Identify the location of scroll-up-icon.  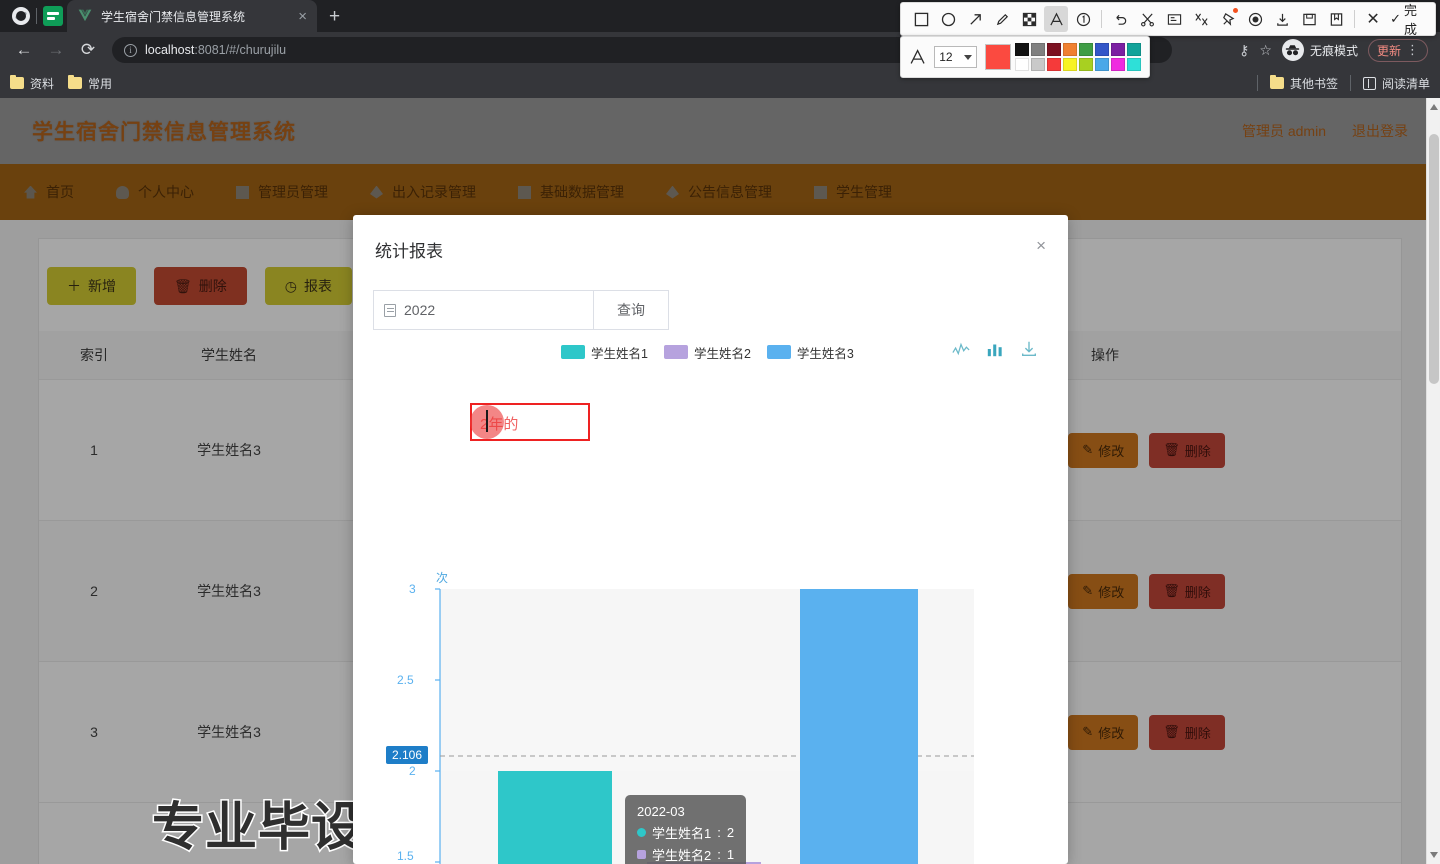
(1434, 107).